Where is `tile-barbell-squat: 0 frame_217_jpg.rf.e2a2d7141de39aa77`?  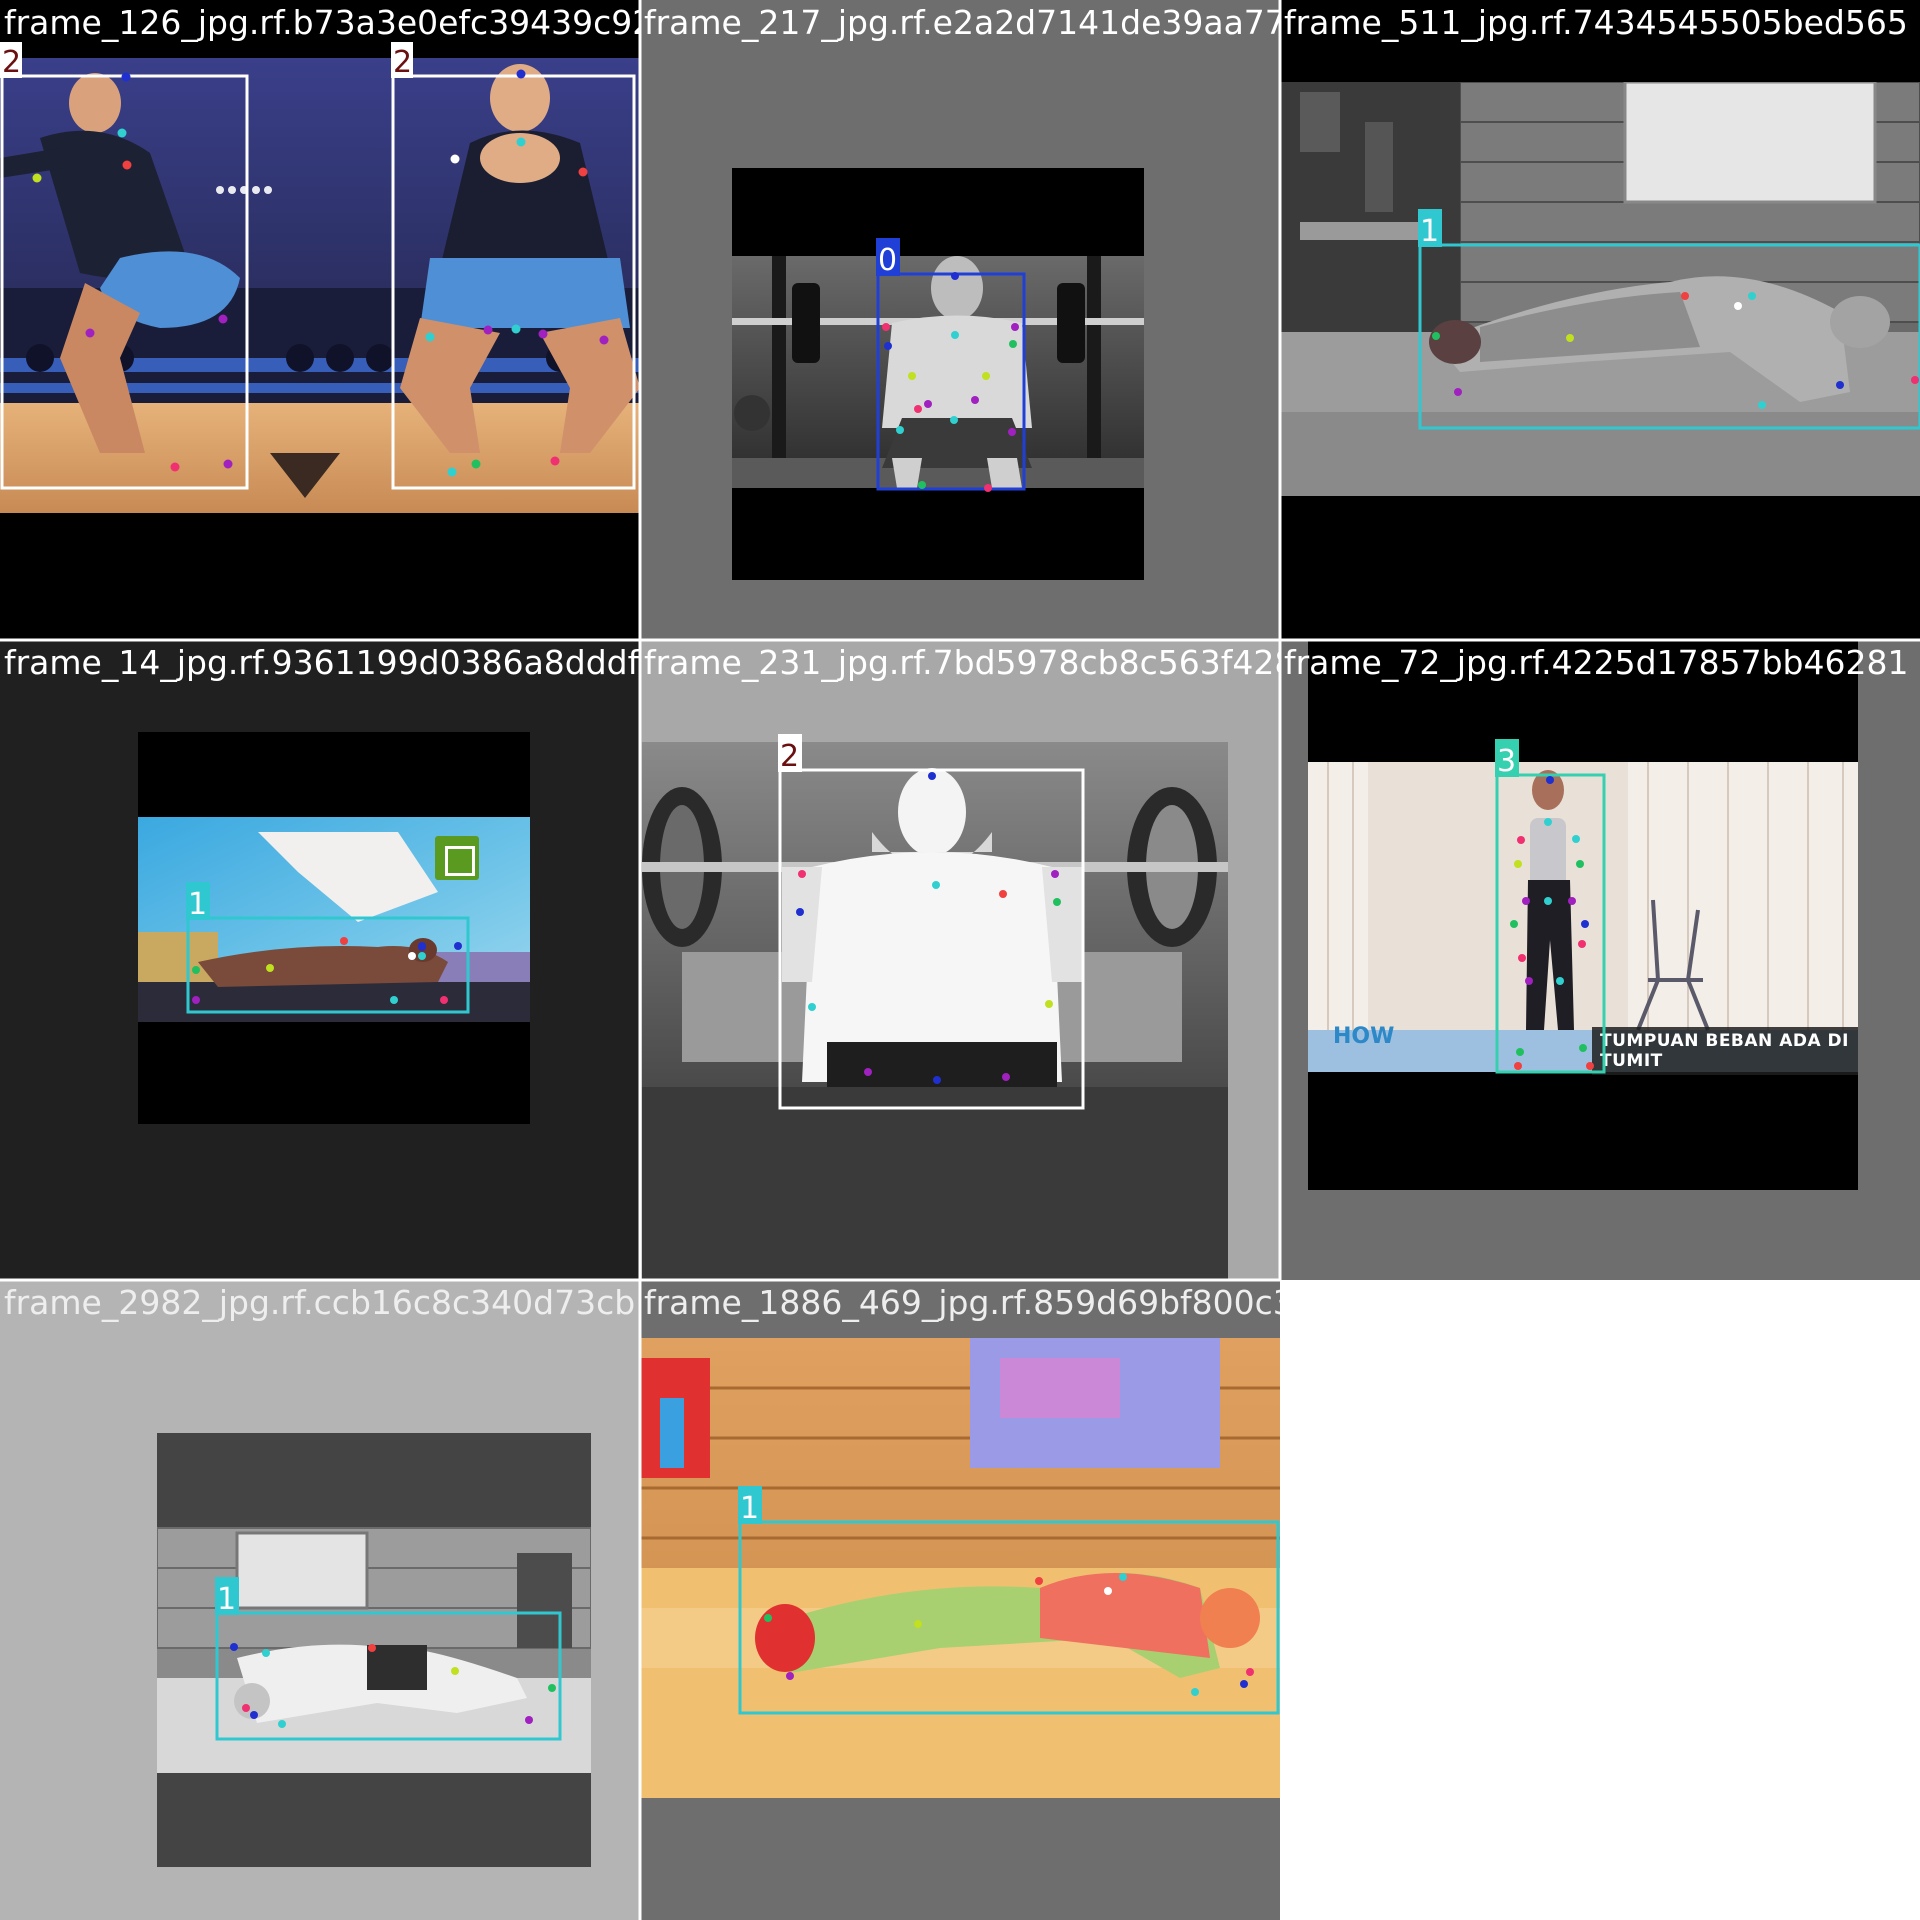 tile-barbell-squat: 0 frame_217_jpg.rf.e2a2d7141de39aa77 is located at coordinates (960, 320).